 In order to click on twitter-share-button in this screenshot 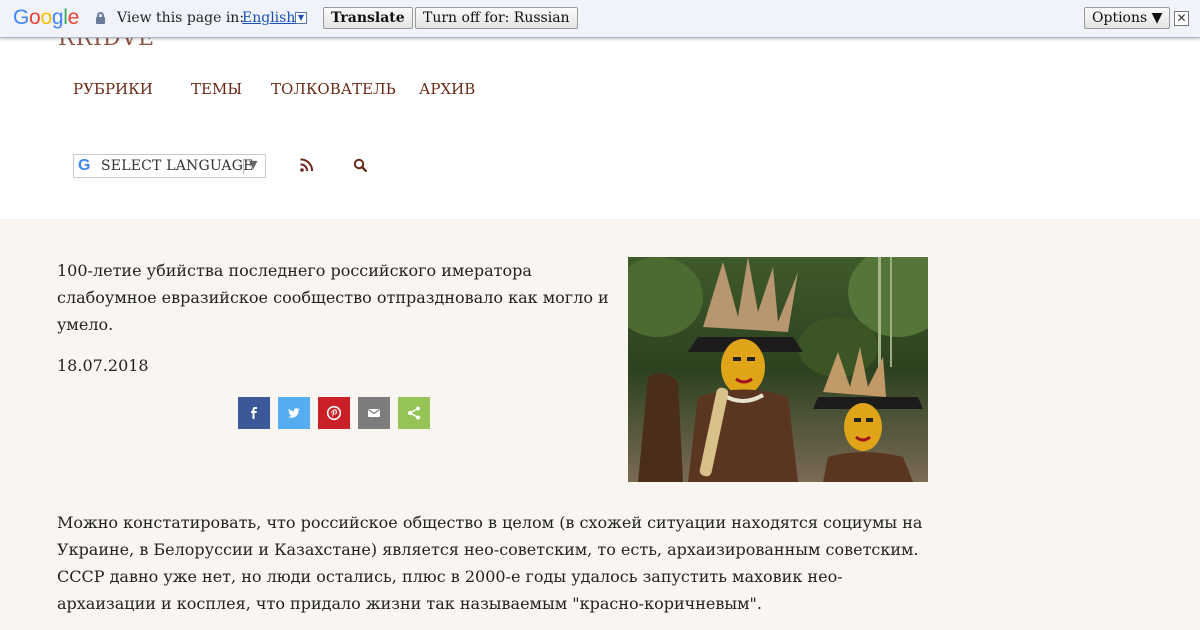, I will do `click(294, 413)`.